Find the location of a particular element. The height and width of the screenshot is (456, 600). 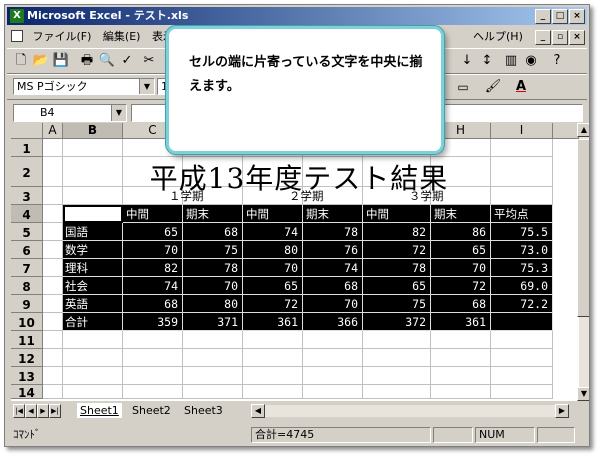

row-header-14: 14 is located at coordinates (27, 392).